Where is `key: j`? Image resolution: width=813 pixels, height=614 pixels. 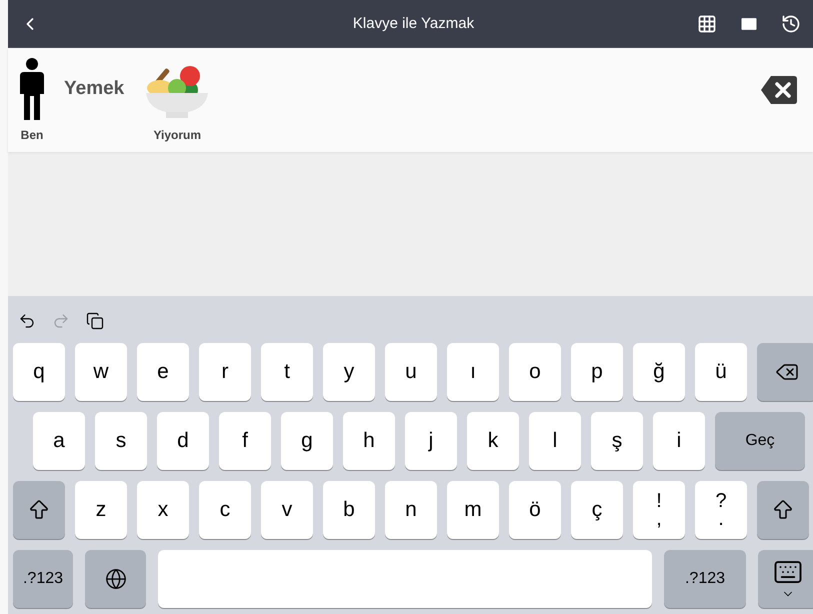 key: j is located at coordinates (431, 441).